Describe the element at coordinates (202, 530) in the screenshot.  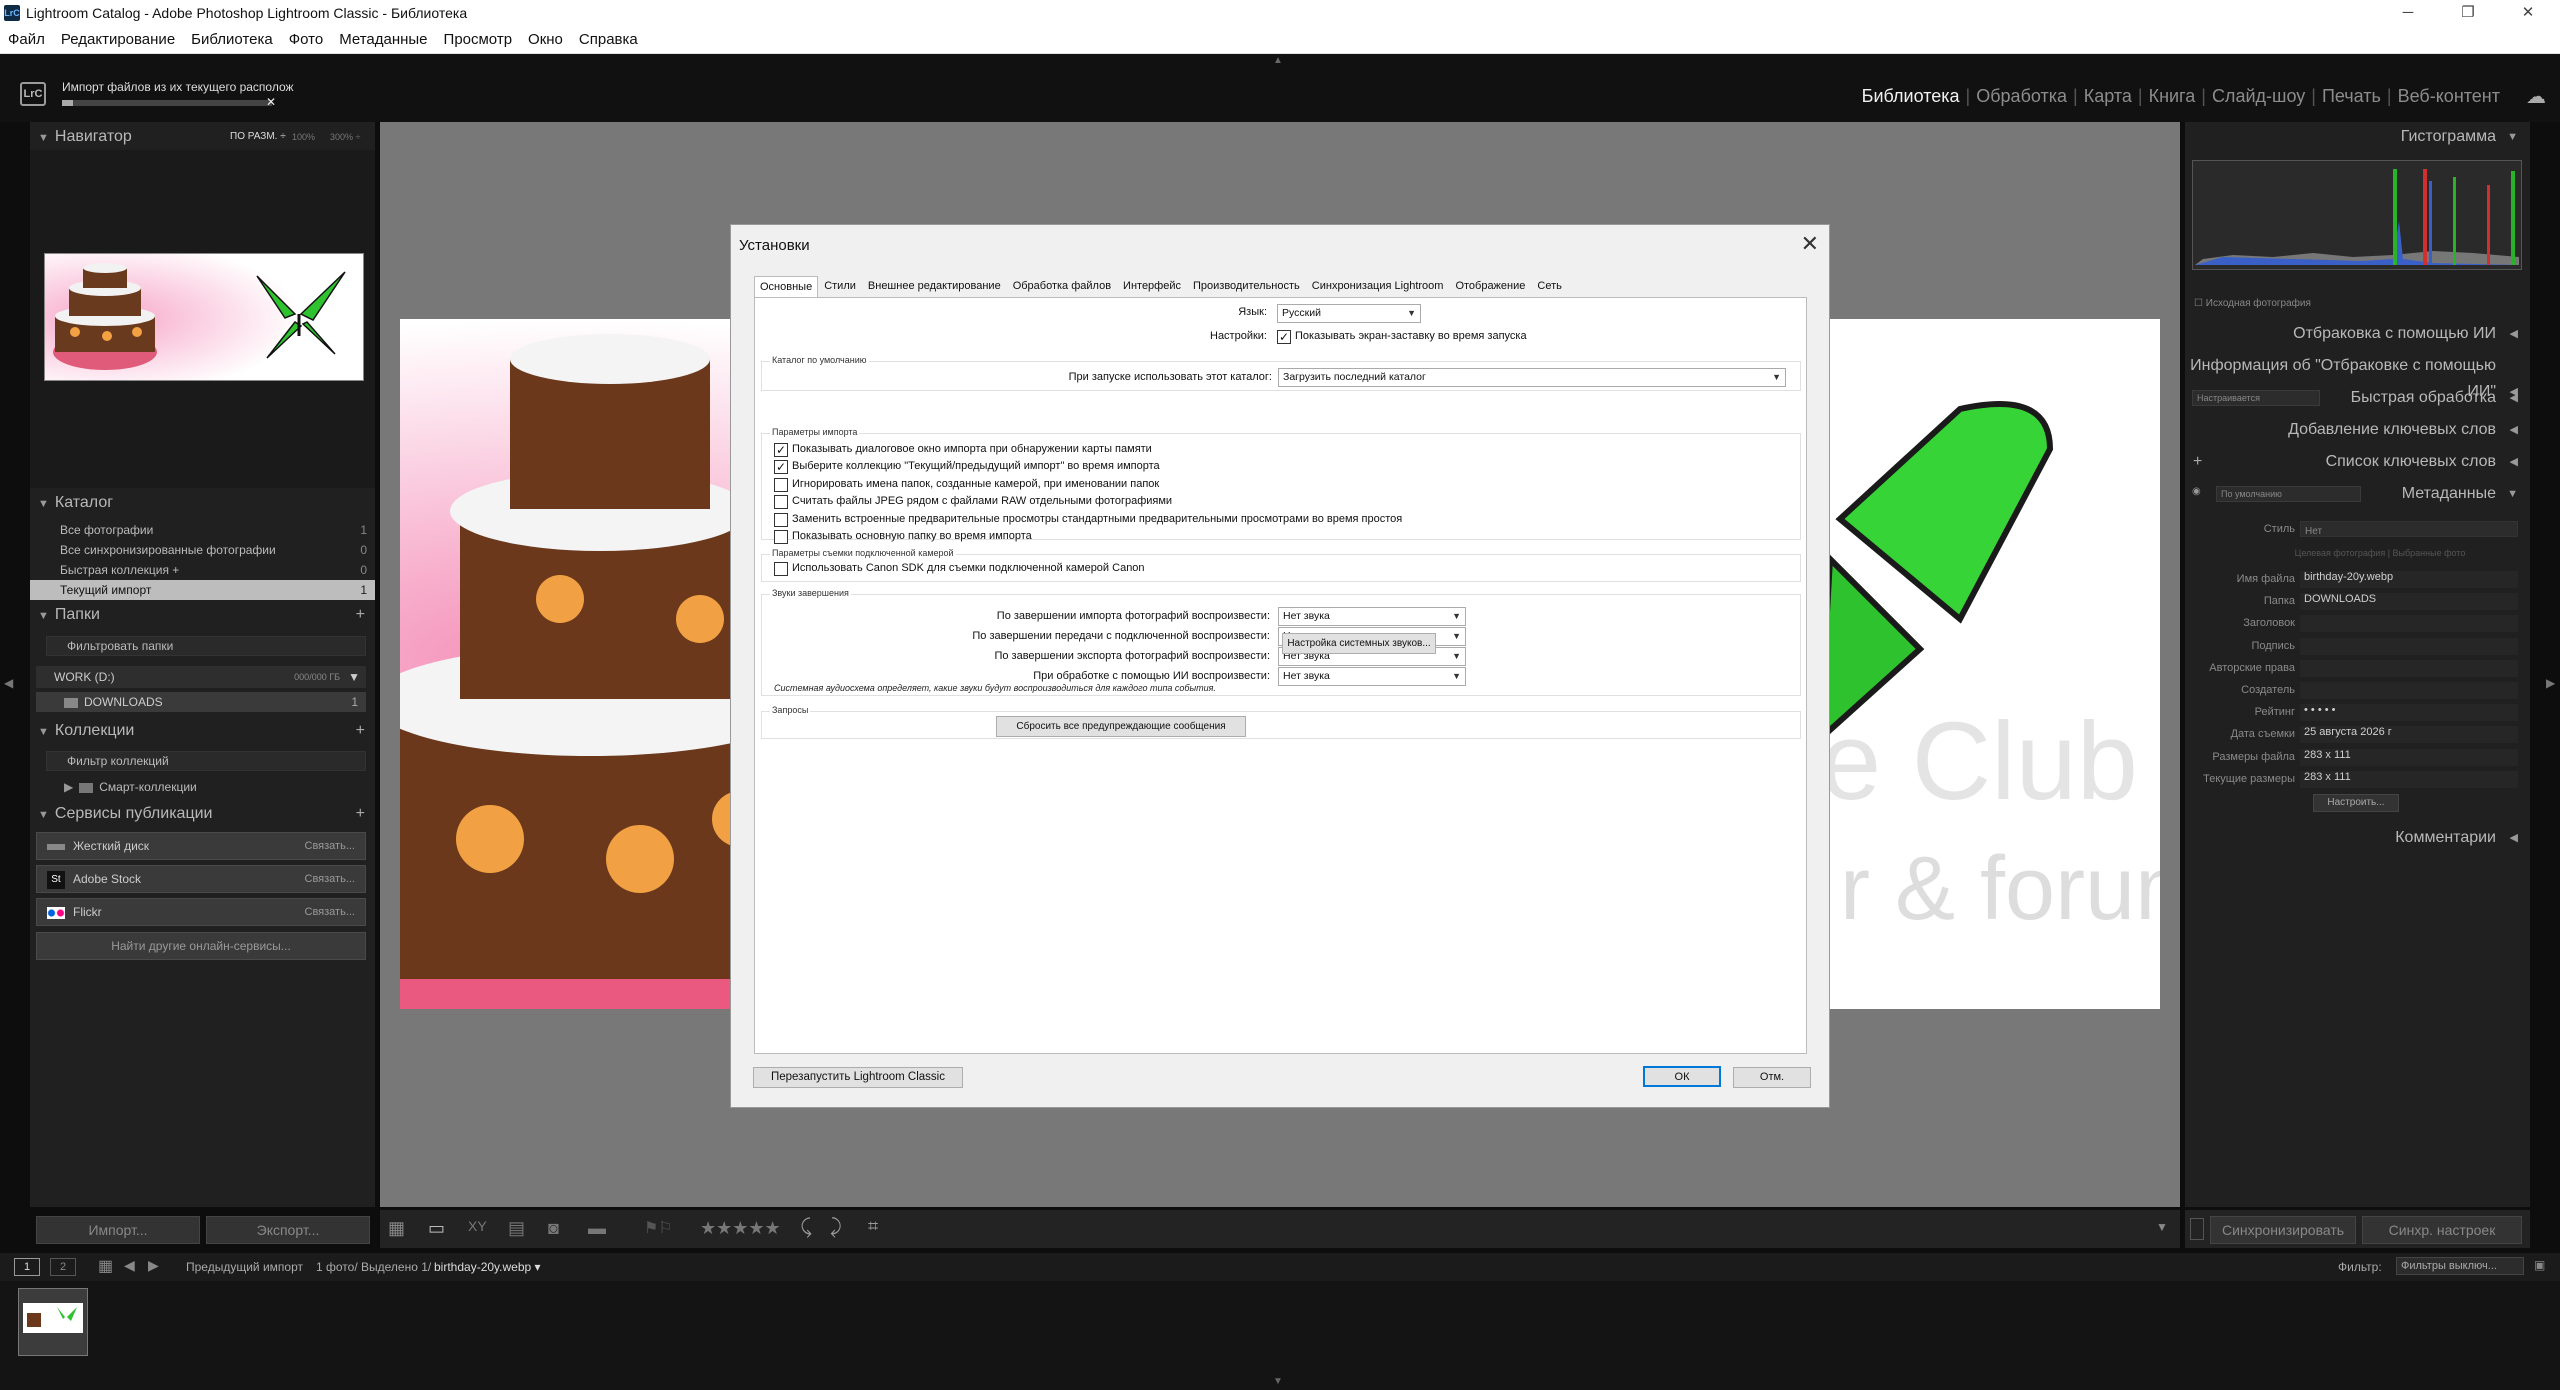
I see `catalog-item-all-photos: Все фотографии 1` at that location.